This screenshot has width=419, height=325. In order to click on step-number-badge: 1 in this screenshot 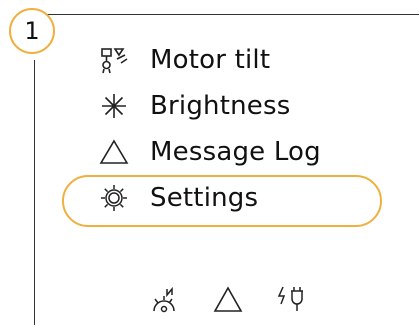, I will do `click(32, 31)`.